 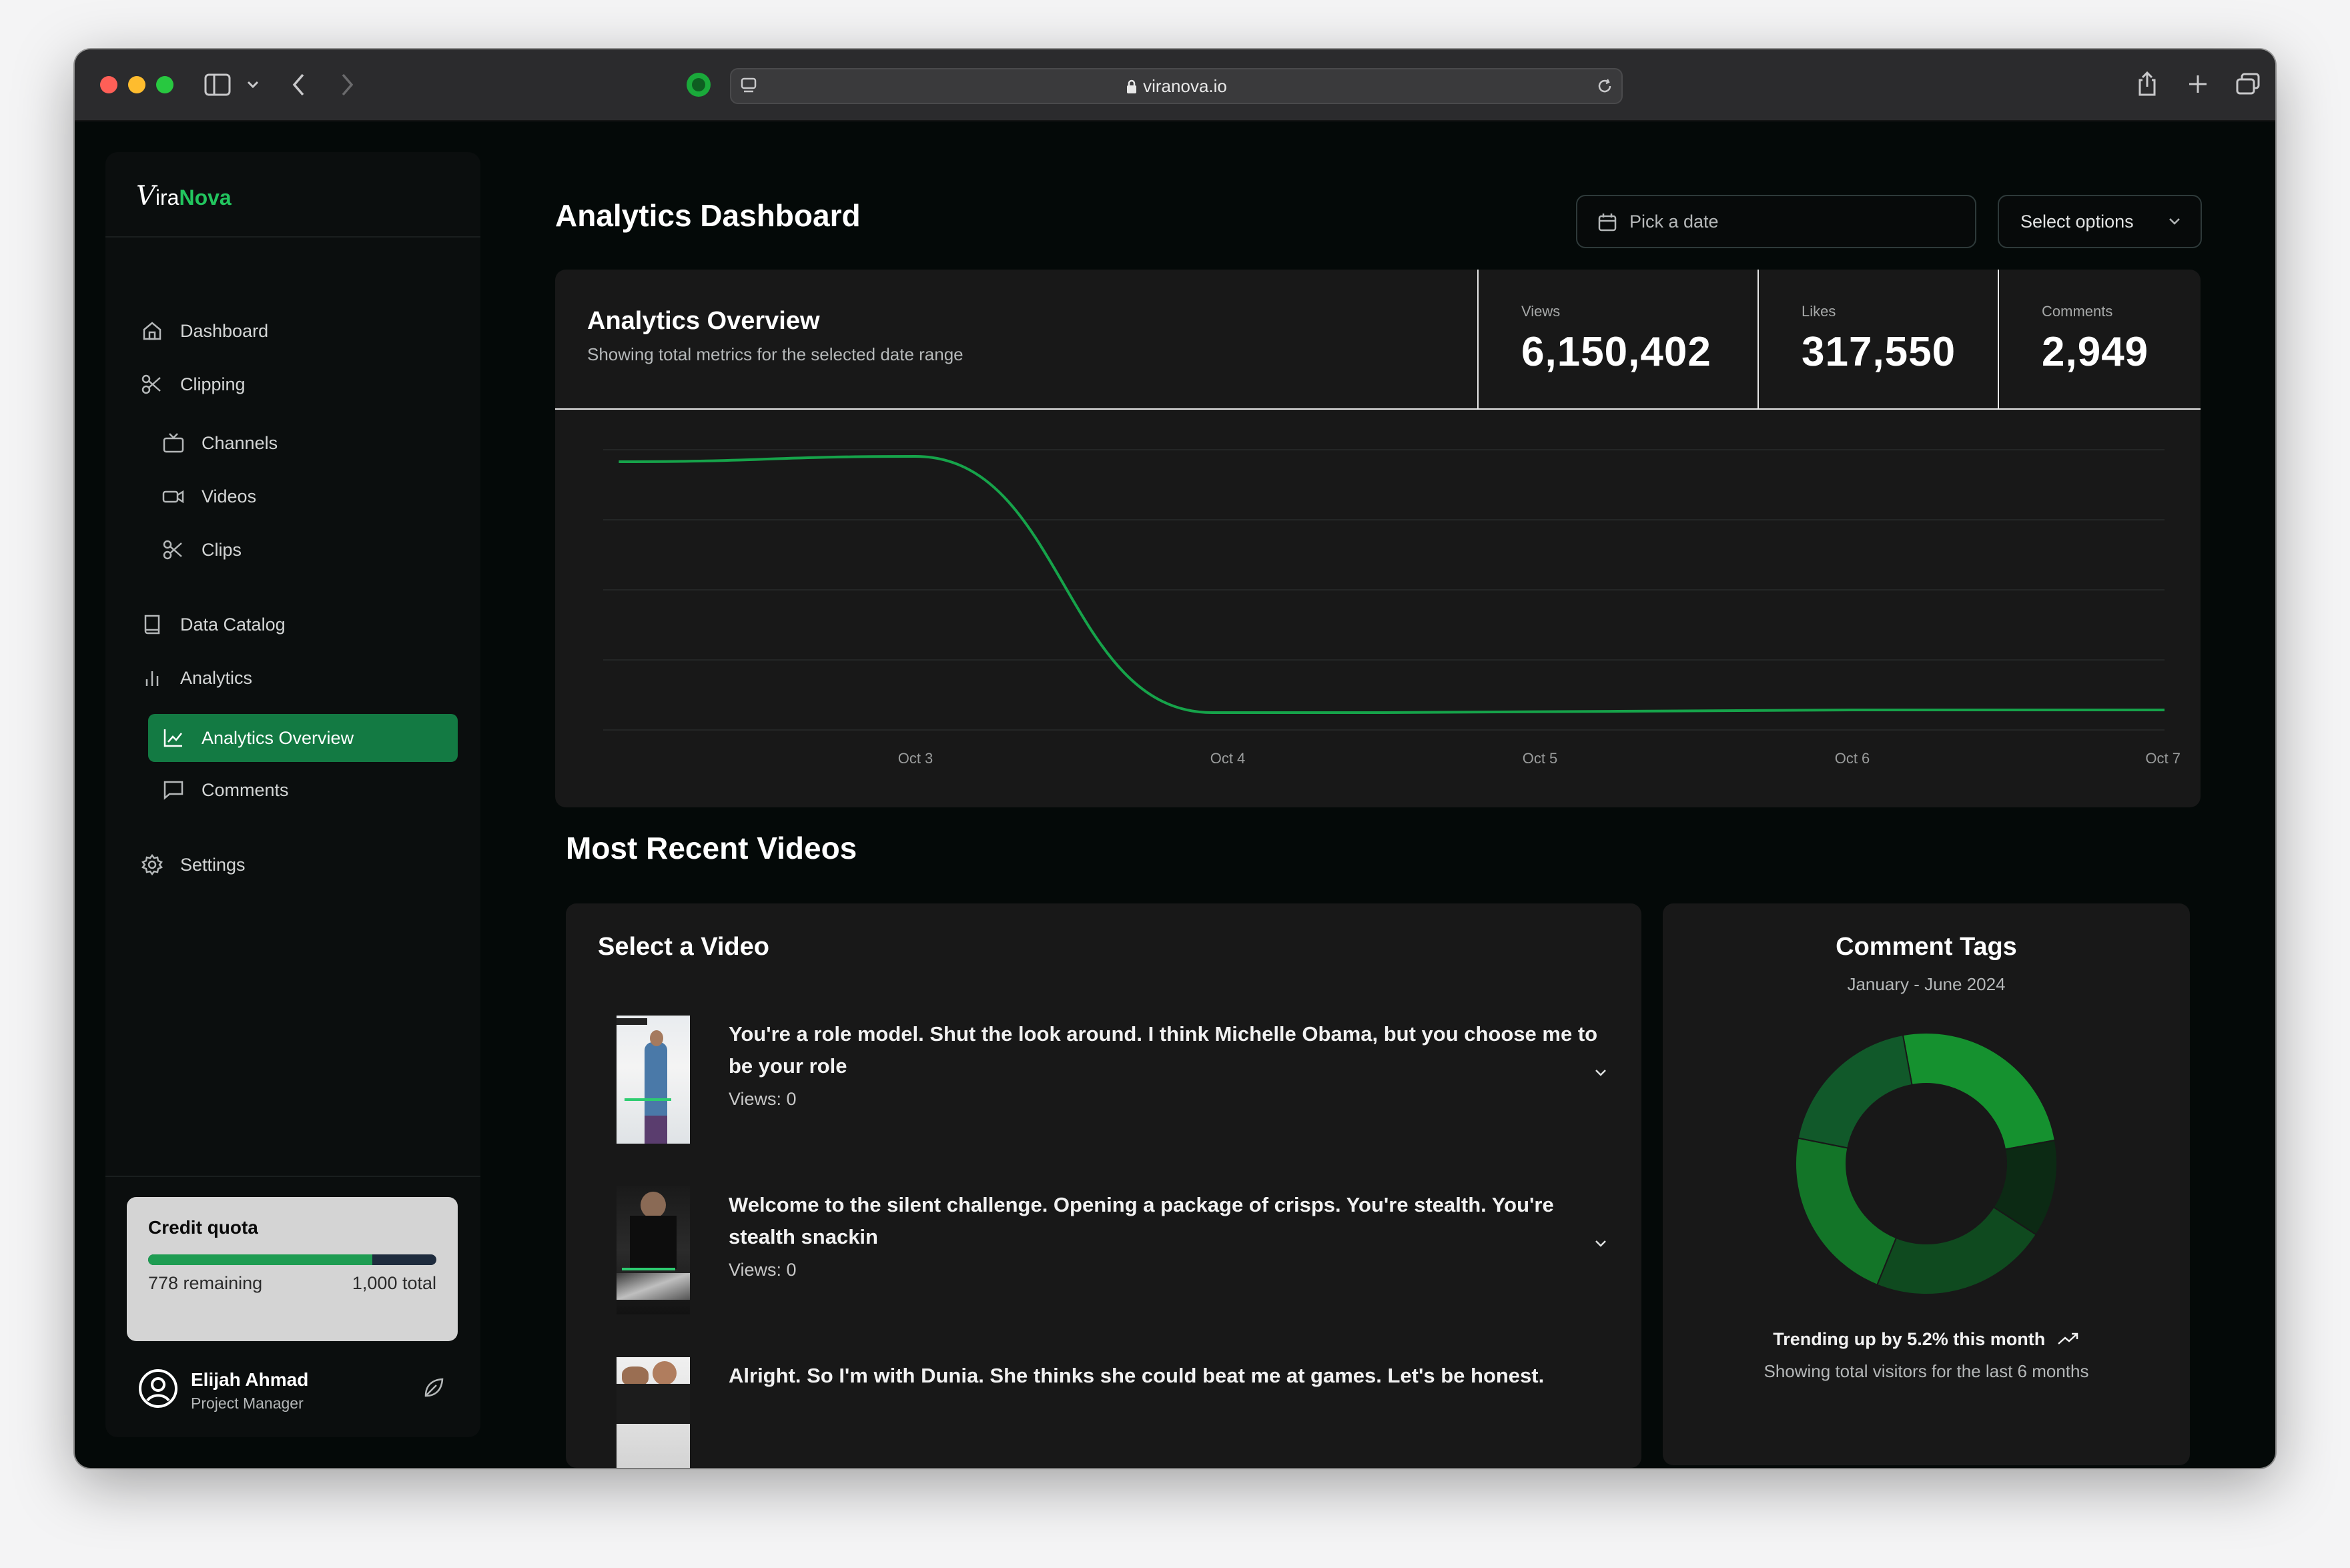 What do you see at coordinates (1878, 339) in the screenshot?
I see `stat-likes: Likes 317,550` at bounding box center [1878, 339].